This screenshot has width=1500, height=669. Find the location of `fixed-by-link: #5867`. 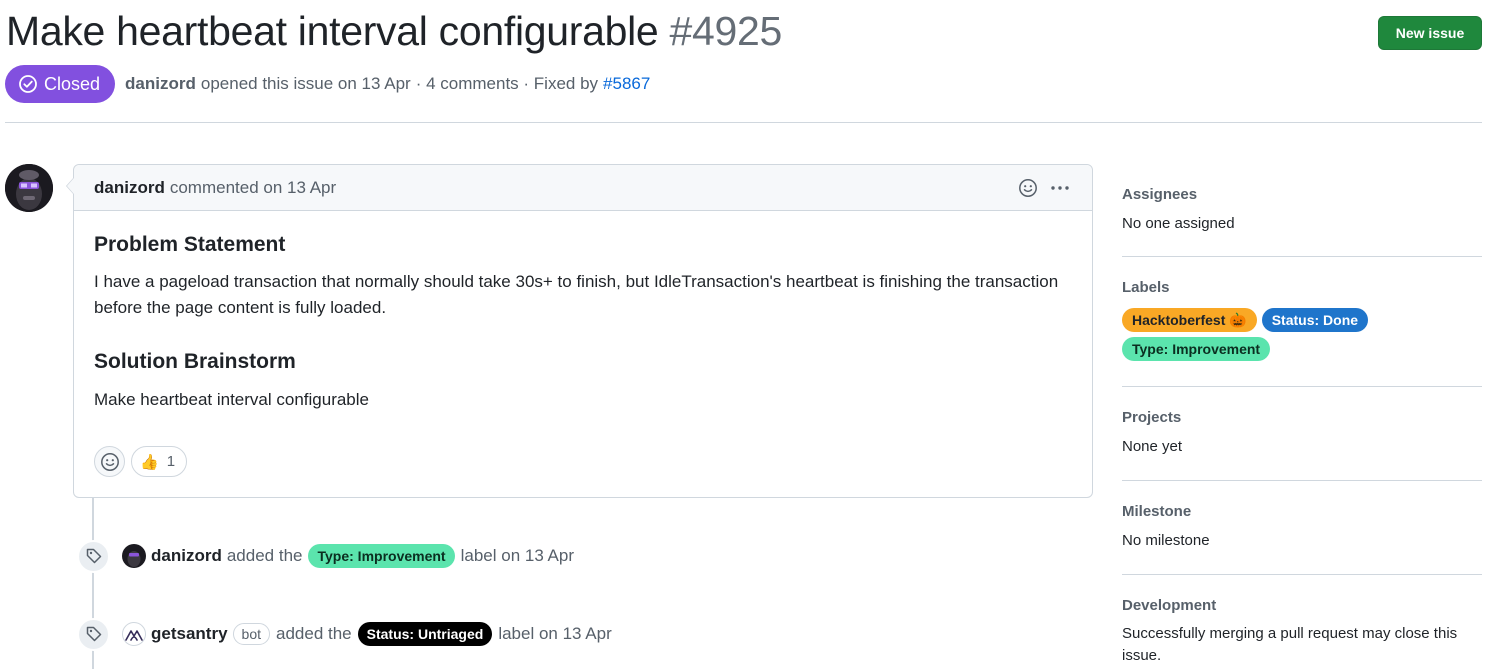

fixed-by-link: #5867 is located at coordinates (626, 84).